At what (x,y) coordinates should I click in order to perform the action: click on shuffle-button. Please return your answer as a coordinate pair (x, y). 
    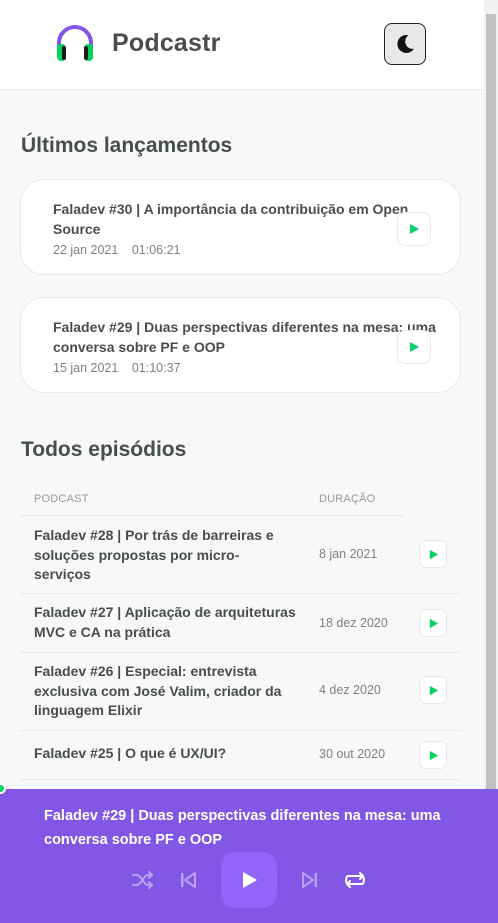
    Looking at the image, I should click on (143, 880).